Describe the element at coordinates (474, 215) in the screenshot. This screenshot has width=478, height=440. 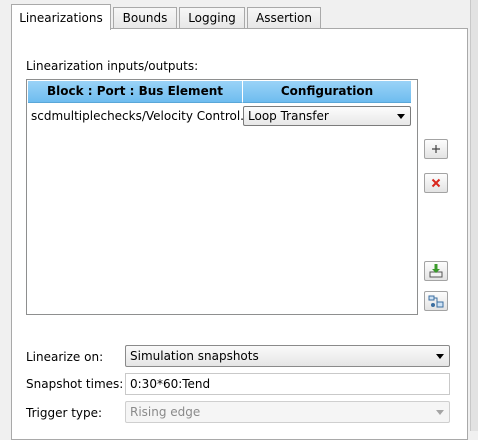
I see `window-edge` at that location.